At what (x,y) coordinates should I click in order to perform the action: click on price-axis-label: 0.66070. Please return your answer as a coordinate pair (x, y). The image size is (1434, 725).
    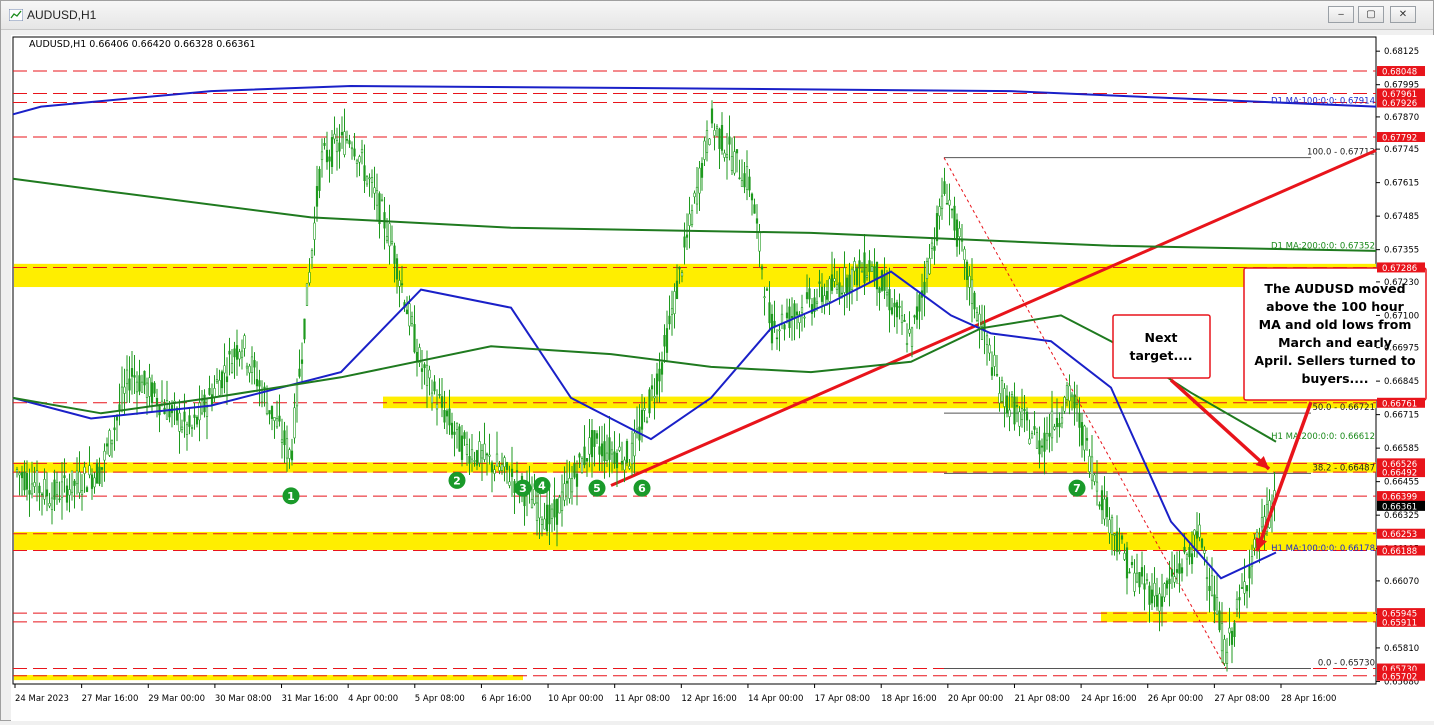
    Looking at the image, I should click on (1401, 582).